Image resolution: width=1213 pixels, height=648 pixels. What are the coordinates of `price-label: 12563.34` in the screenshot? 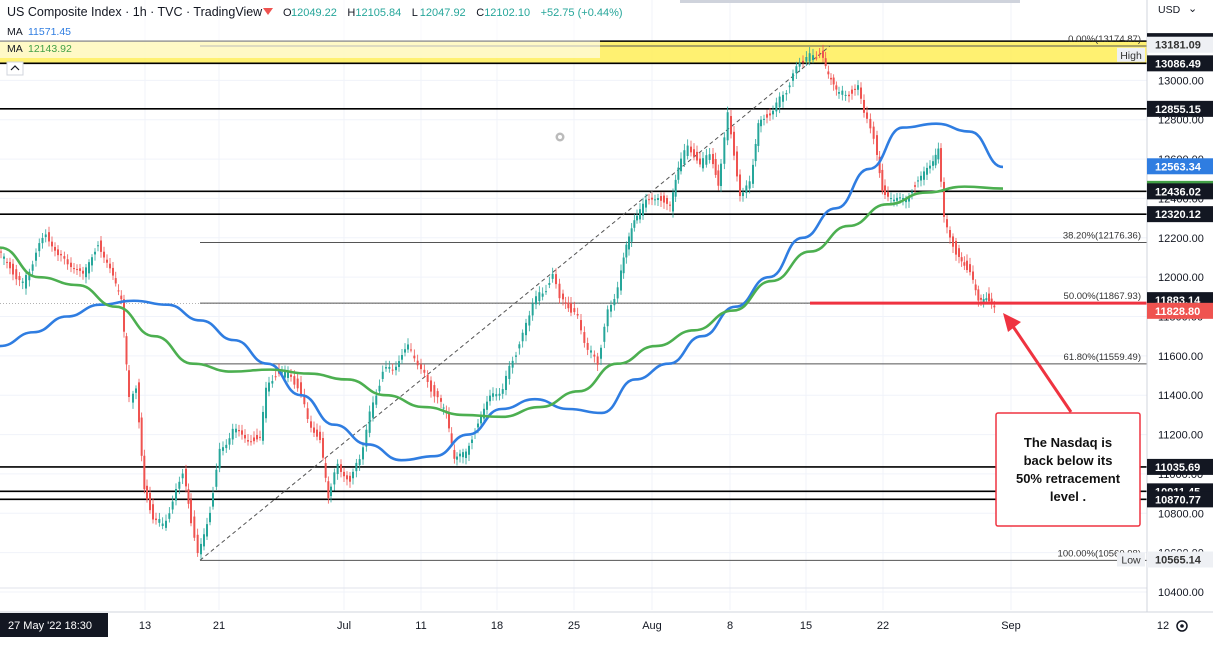 It's located at (1180, 166).